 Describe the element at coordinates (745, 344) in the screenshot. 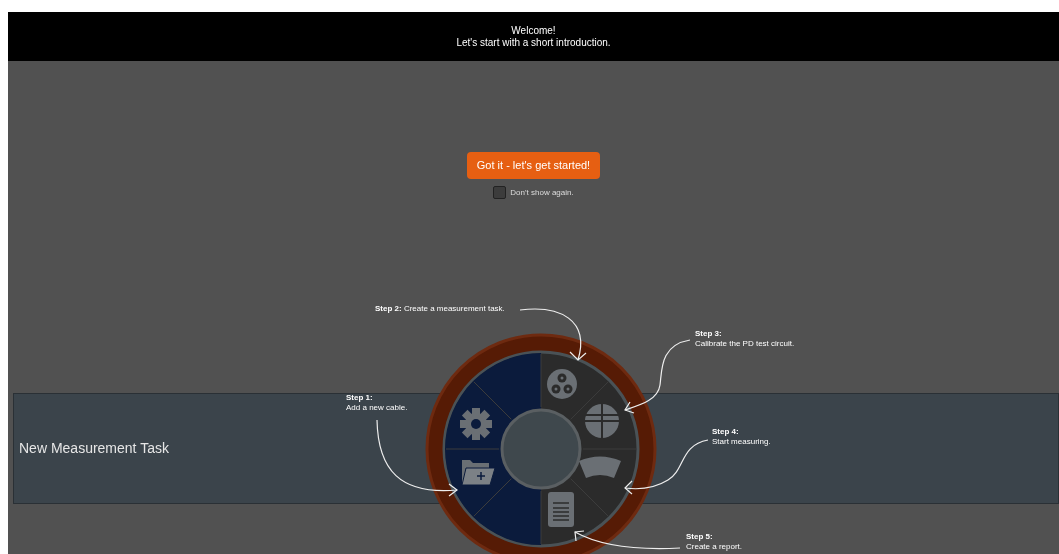

I see `step-caption: Calibrate the PD test circuit.` at that location.